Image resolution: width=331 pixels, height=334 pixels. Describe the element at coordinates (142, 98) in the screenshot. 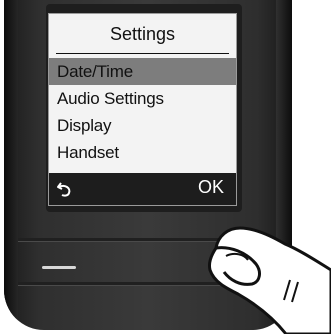

I see `menu-item-audio-settings: Audio Settings` at that location.